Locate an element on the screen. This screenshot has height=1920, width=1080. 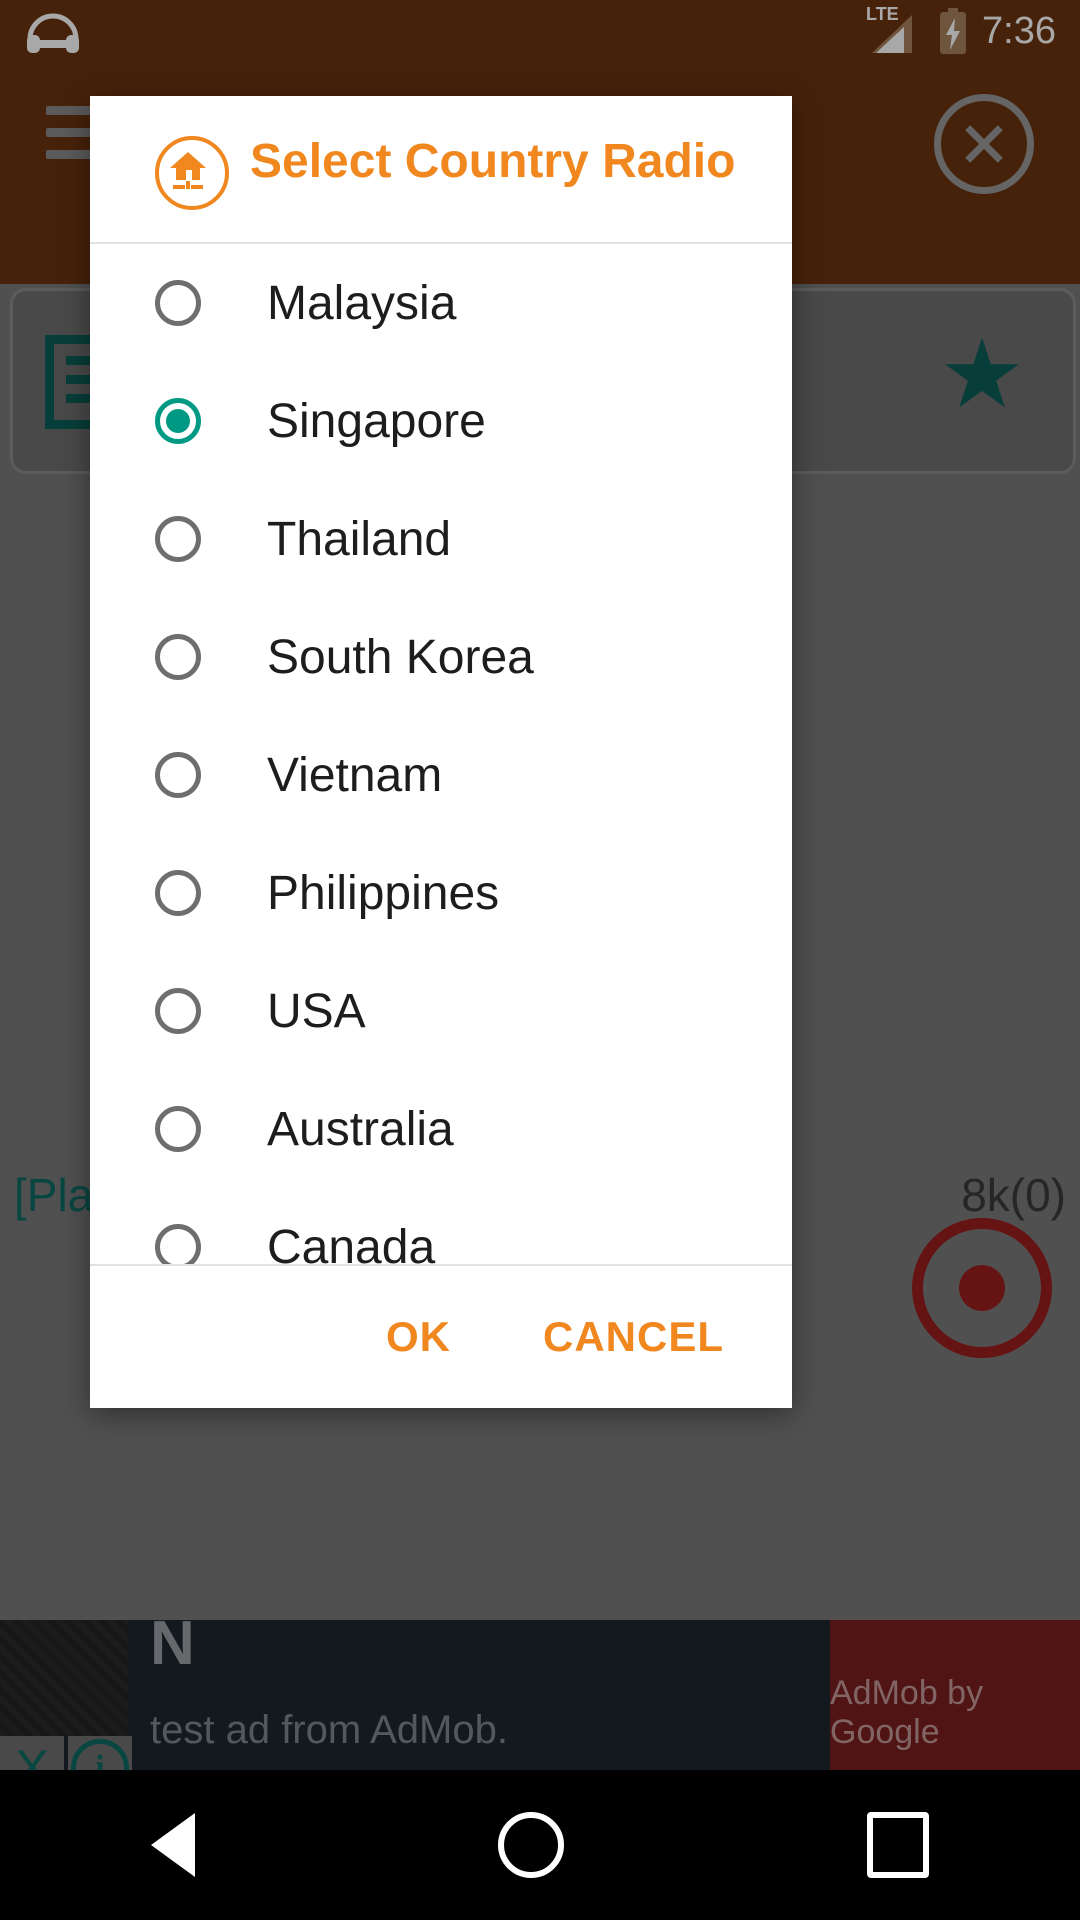
country-option-label: Philippines is located at coordinates (383, 893).